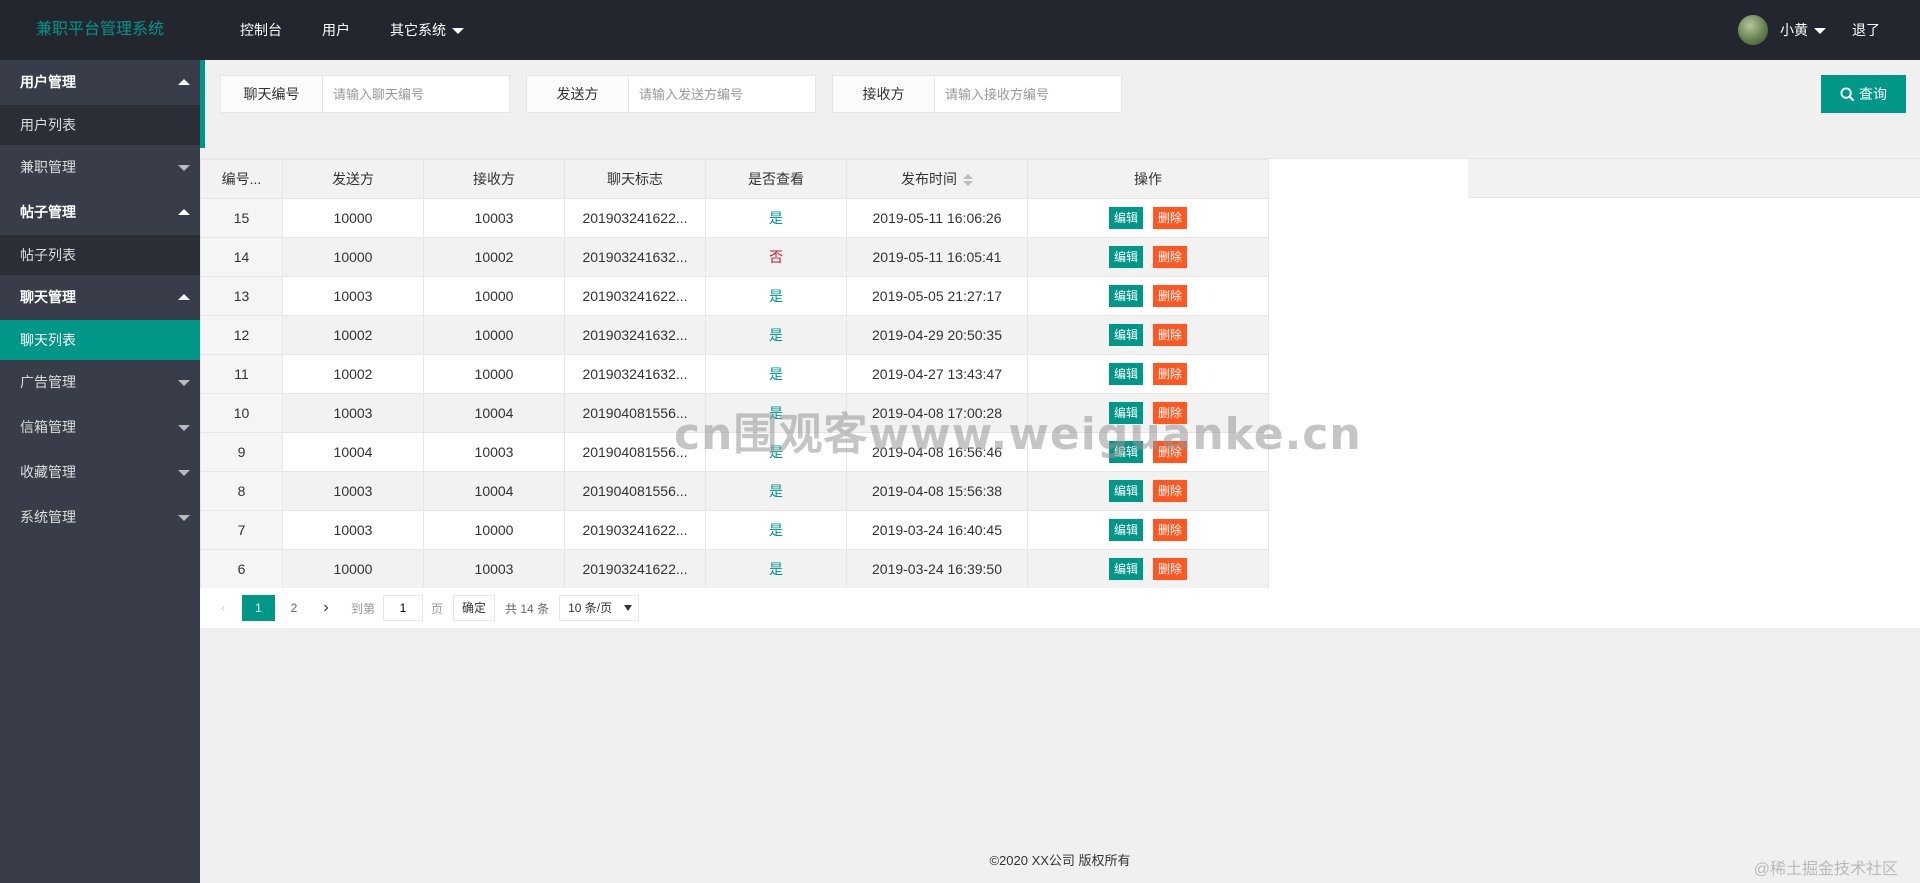 The image size is (1920, 883). I want to click on nav-other-systems: 其它系统, so click(427, 30).